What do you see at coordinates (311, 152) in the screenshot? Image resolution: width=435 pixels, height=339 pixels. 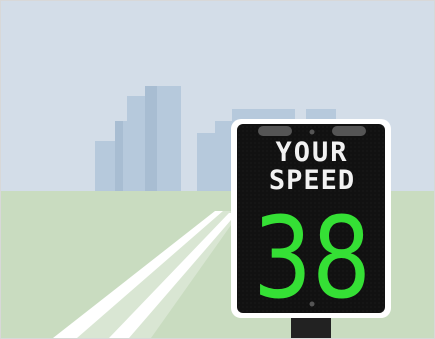 I see `sign-line-your: YOUR` at bounding box center [311, 152].